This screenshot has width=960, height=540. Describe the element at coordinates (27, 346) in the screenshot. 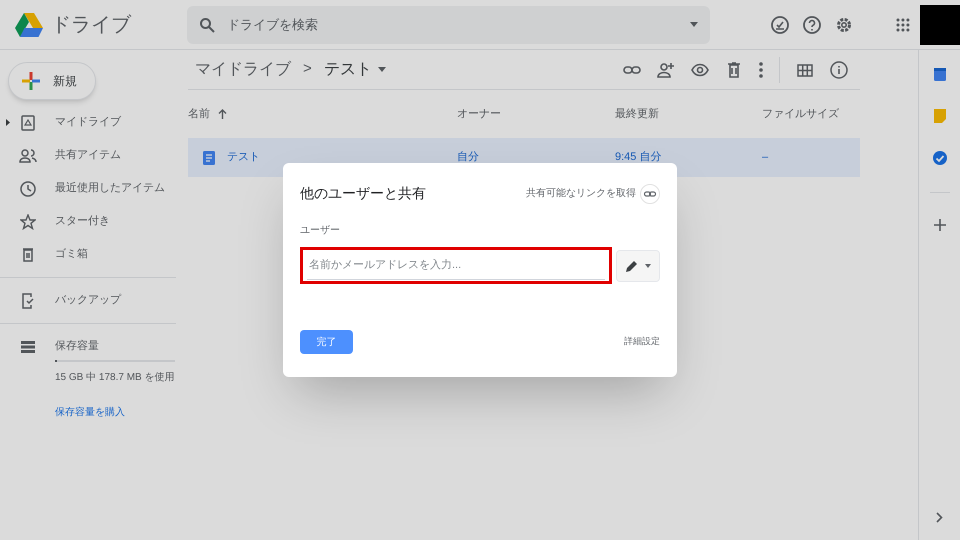

I see `storage-icon` at that location.